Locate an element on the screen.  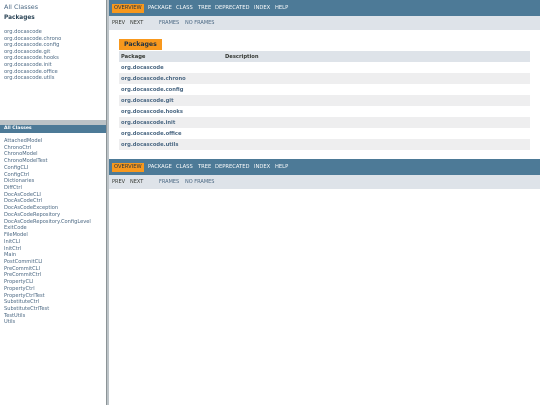
class-link: ChronoCtrl is located at coordinates (17, 148).